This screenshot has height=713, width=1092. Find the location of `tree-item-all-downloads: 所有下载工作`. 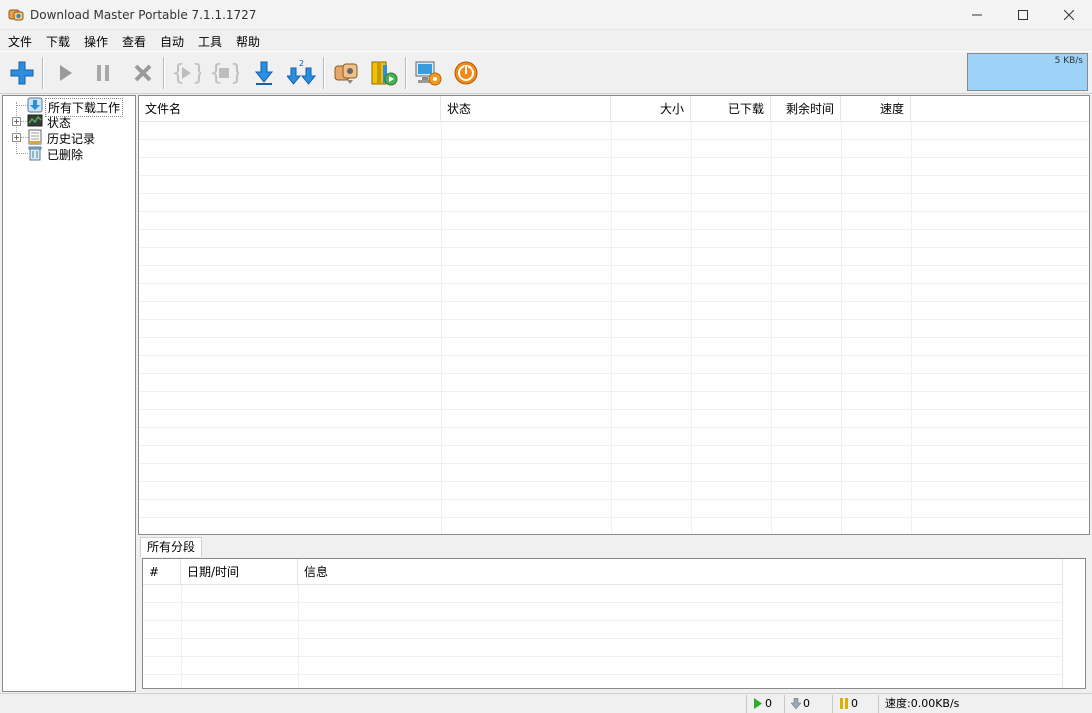

tree-item-all-downloads: 所有下载工作 is located at coordinates (69, 107).